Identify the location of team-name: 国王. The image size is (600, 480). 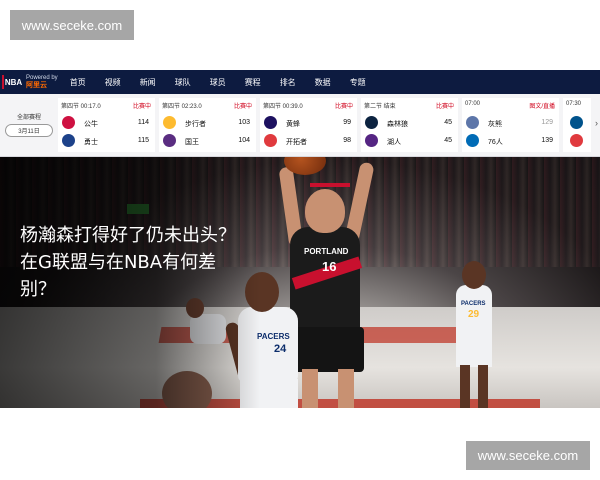
(192, 142).